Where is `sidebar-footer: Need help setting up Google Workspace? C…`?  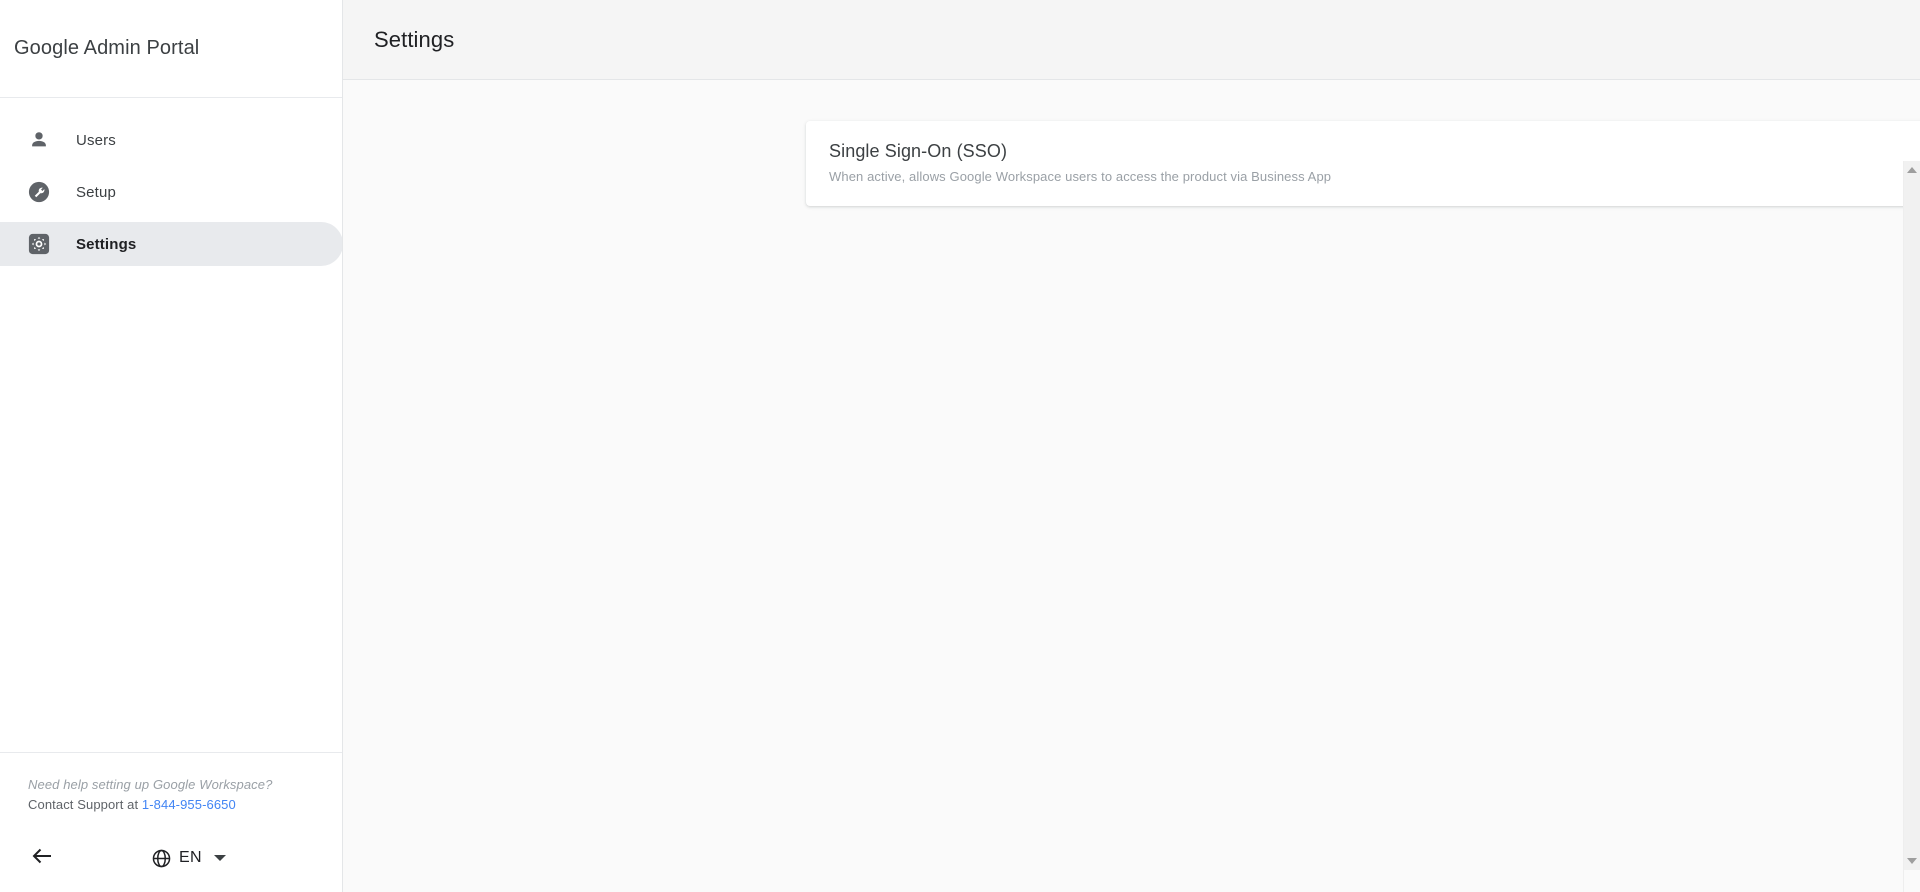
sidebar-footer: Need help setting up Google Workspace? C… is located at coordinates (171, 822).